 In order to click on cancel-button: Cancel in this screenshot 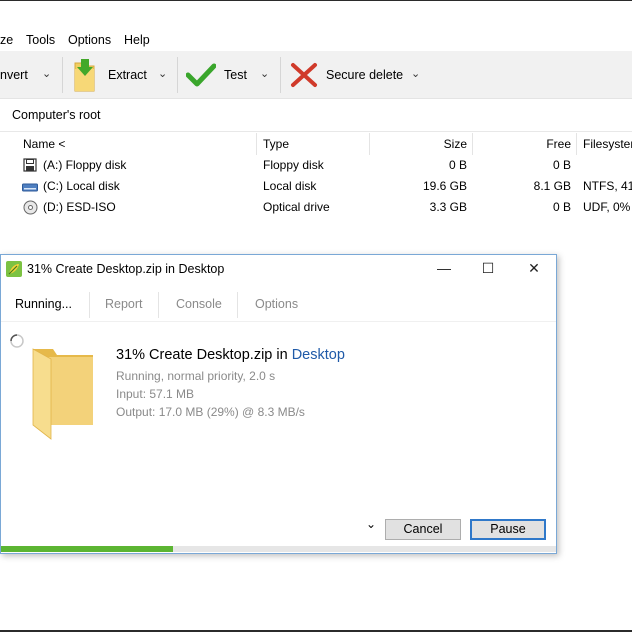, I will do `click(423, 529)`.